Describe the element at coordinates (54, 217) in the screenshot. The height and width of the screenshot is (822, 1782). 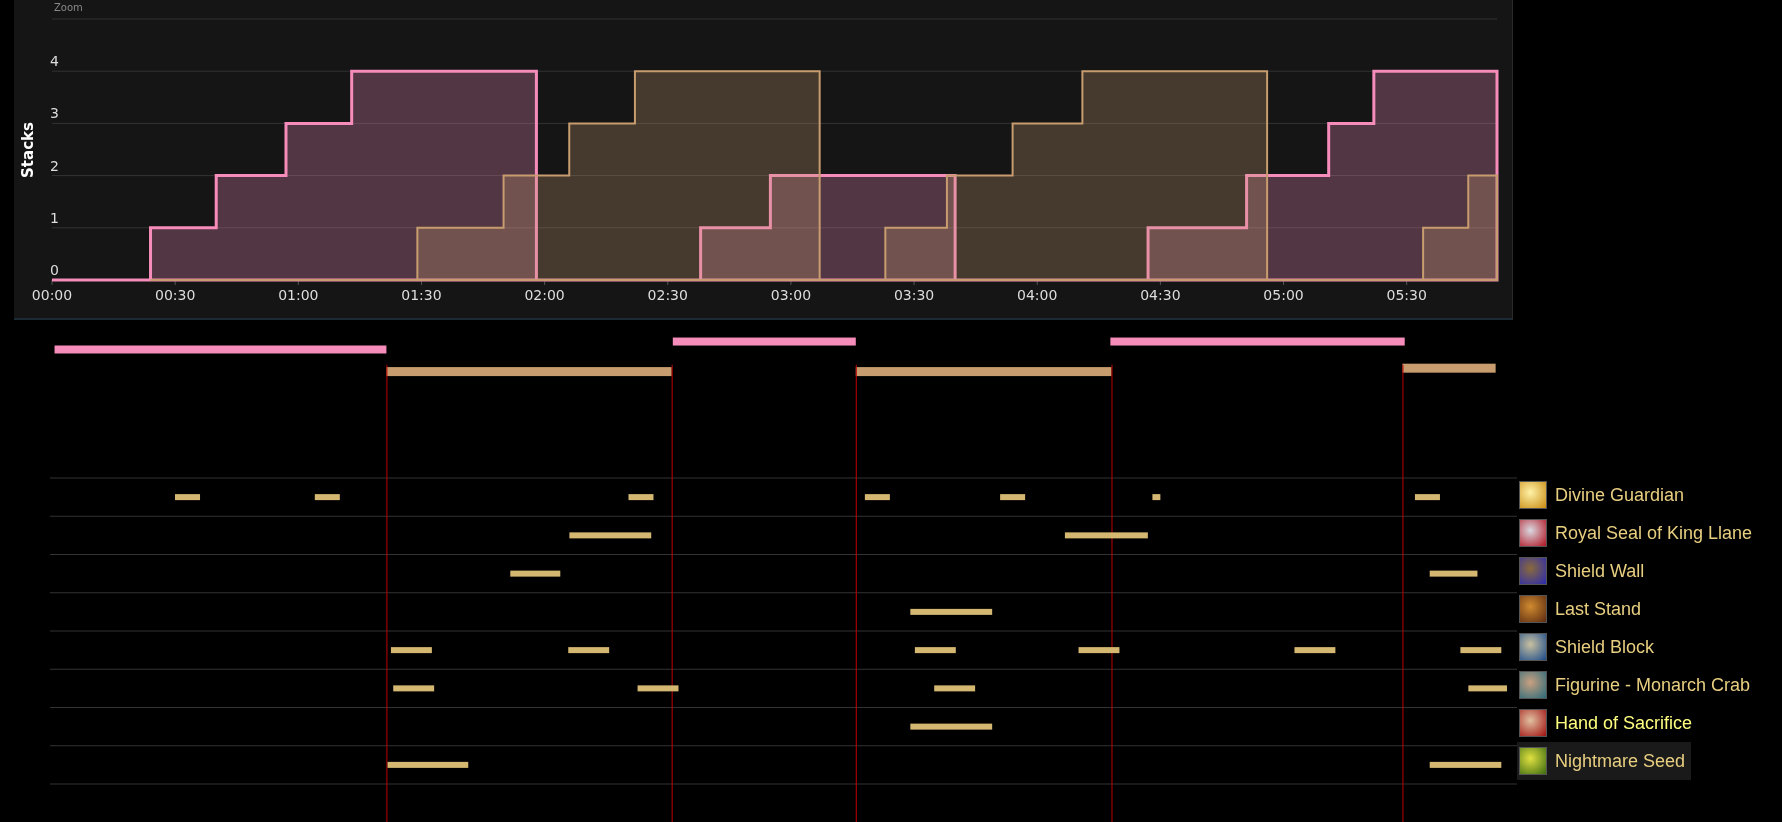
I see `y-tick-label: 1` at that location.